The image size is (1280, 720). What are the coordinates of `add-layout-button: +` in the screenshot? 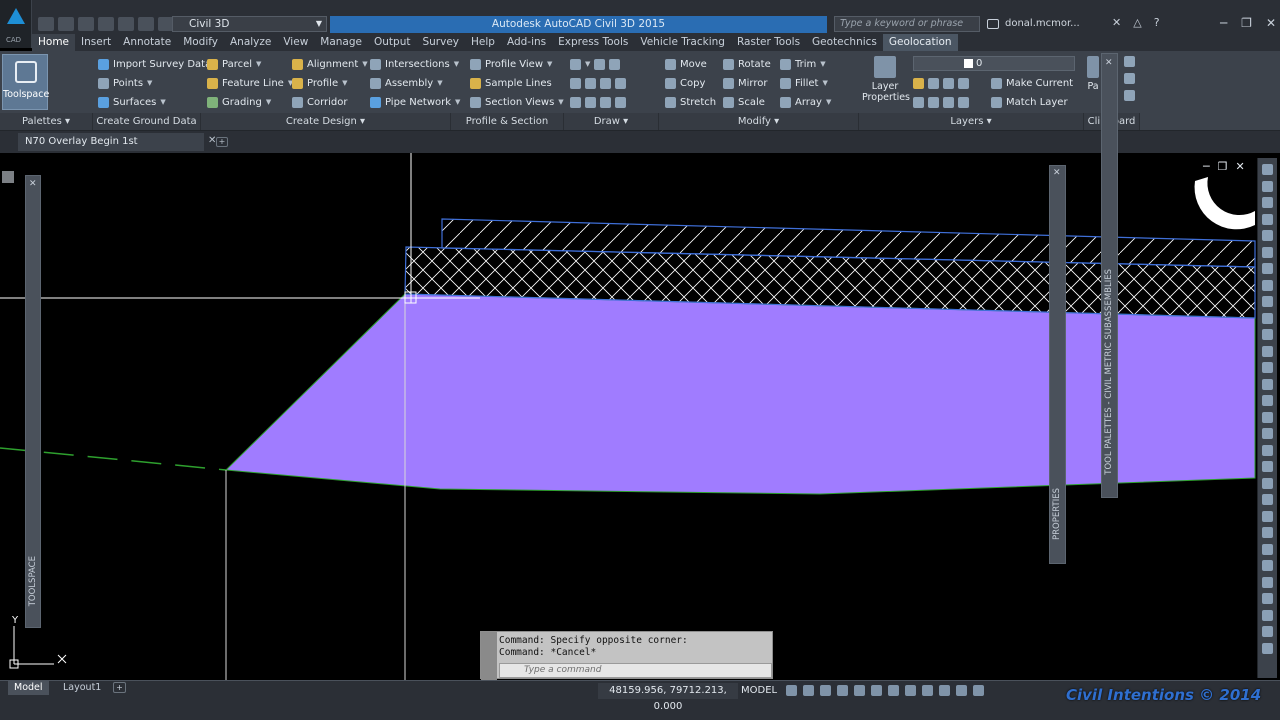 It's located at (119, 687).